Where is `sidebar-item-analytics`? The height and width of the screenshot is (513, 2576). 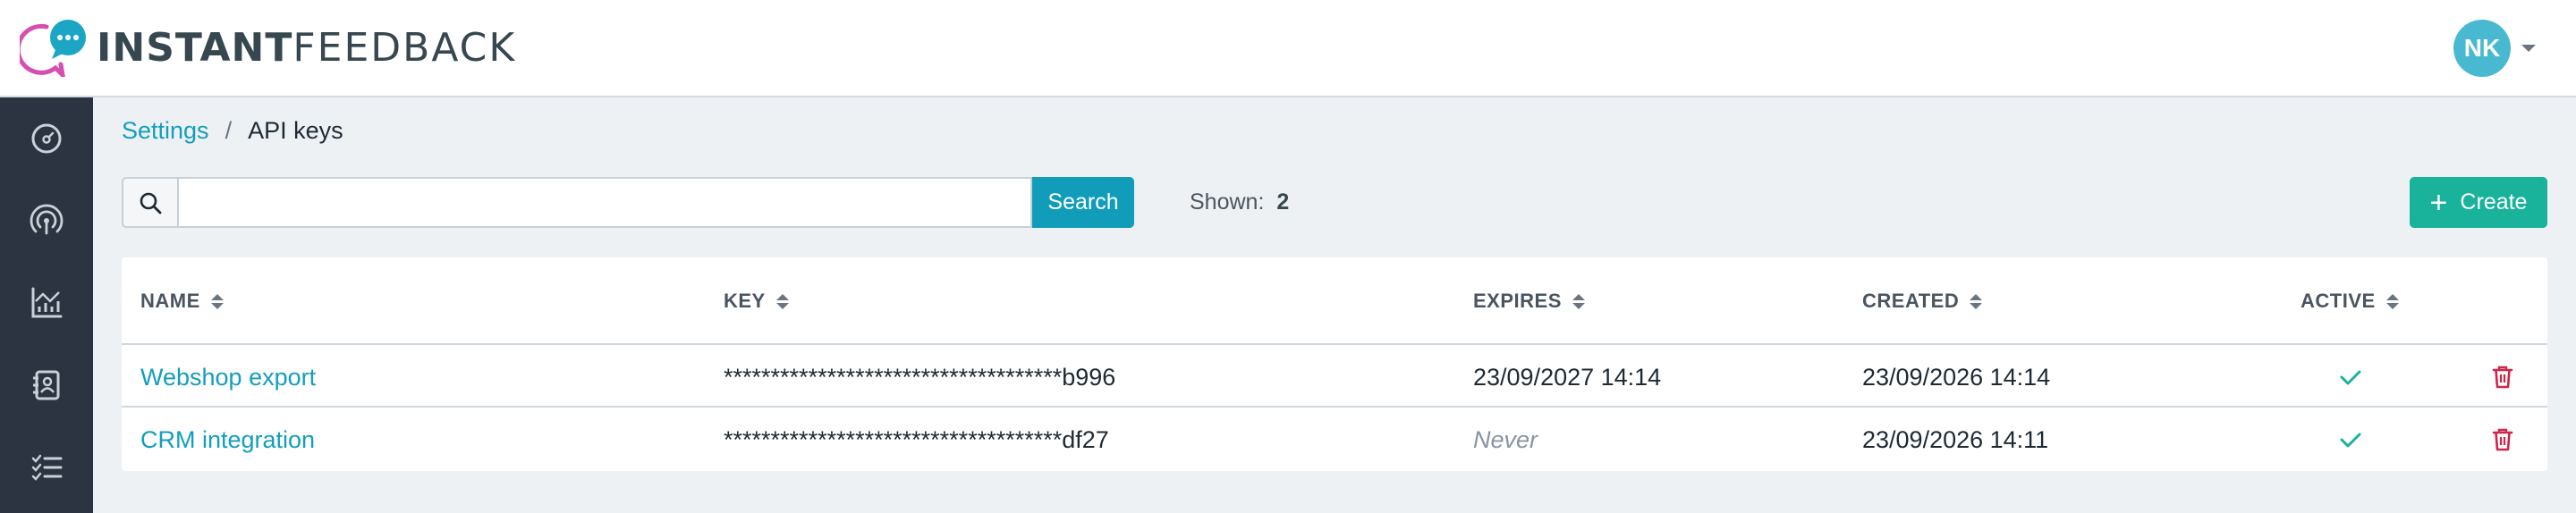
sidebar-item-analytics is located at coordinates (46, 303).